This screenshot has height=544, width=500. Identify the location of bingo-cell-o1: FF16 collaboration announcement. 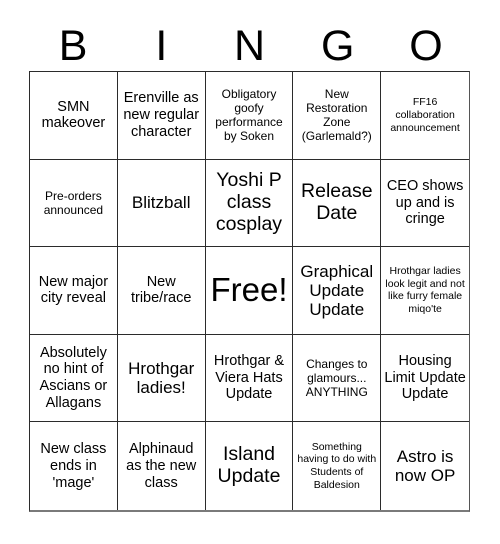
(425, 116).